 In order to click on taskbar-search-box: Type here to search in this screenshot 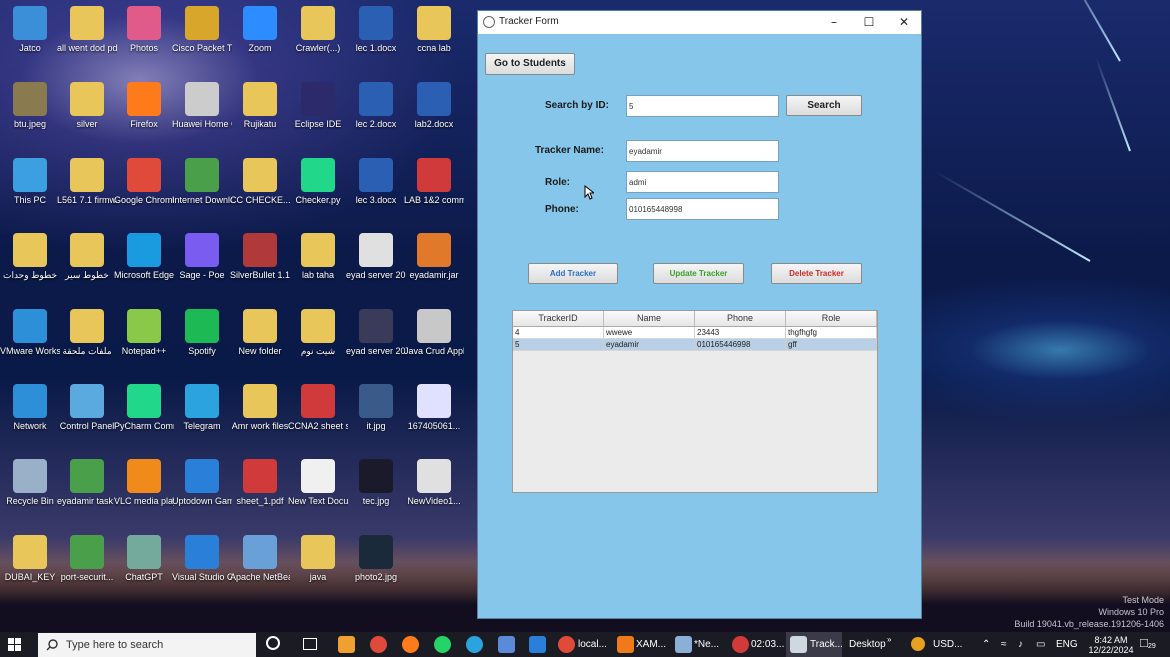, I will do `click(147, 645)`.